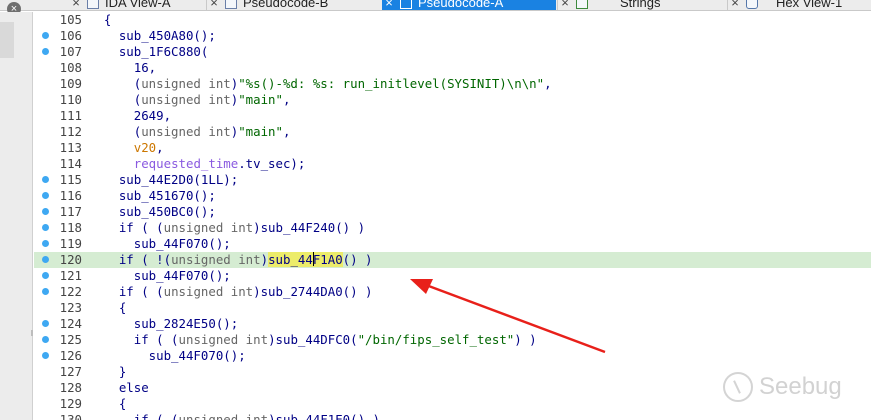  I want to click on code-text: if ( (unsigned int)sub_2744DA0() ), so click(231, 291).